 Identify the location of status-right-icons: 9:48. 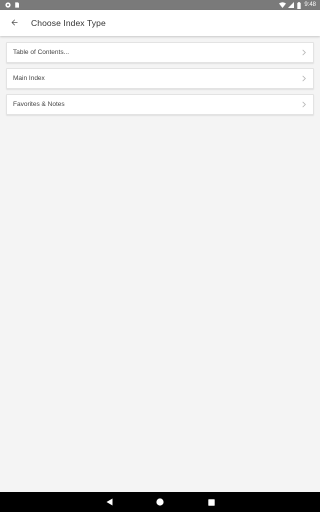
(297, 5).